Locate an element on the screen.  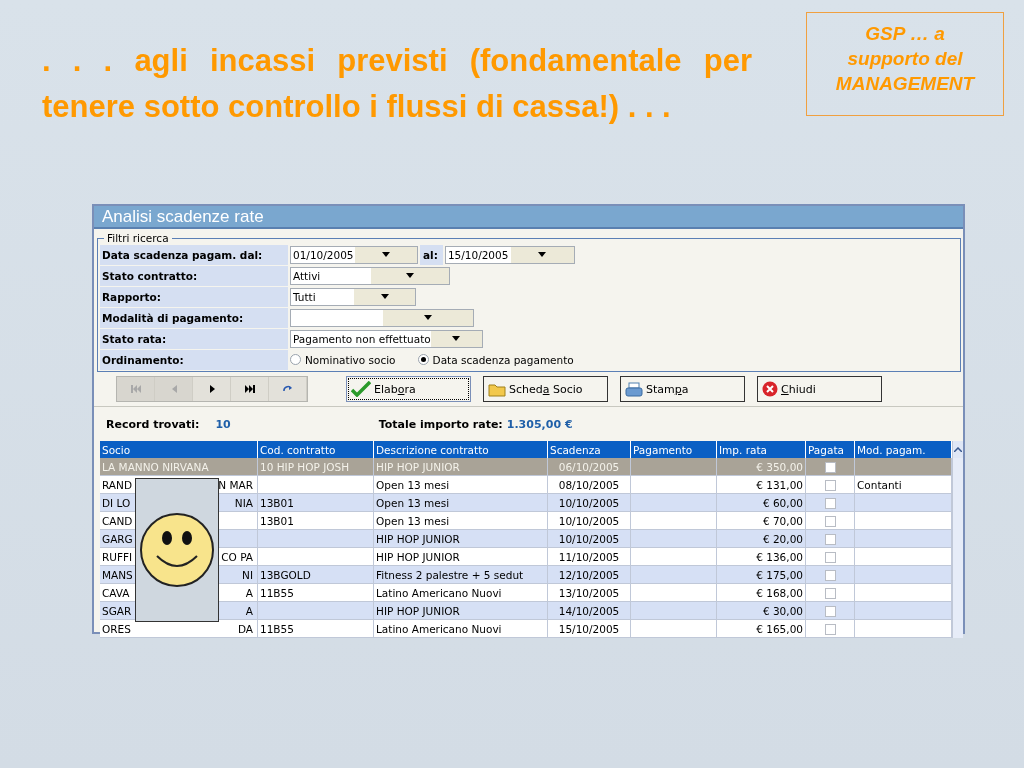
filter-label: Data scadenza pagam. dal: is located at coordinates (194, 254).